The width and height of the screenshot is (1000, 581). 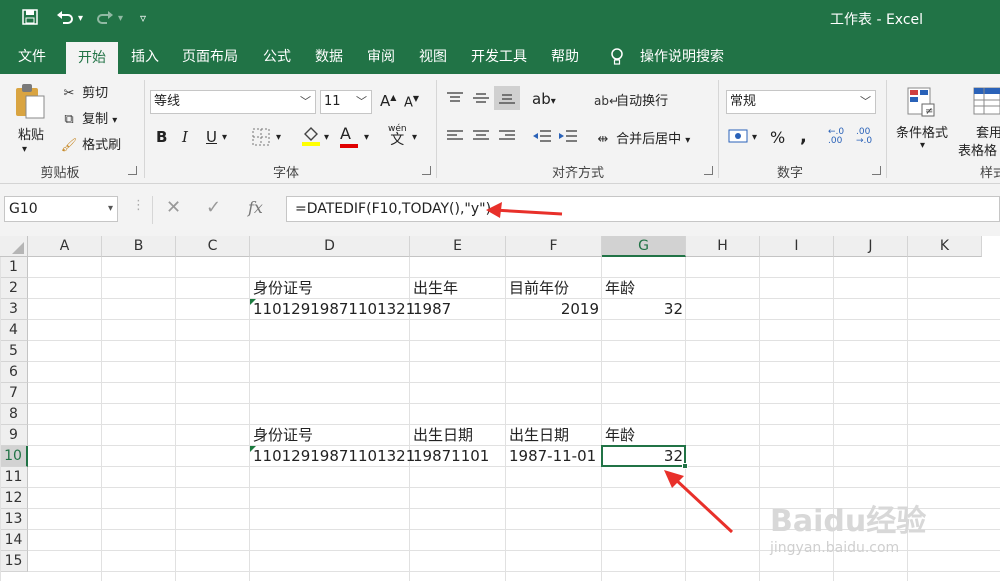 What do you see at coordinates (255, 207) in the screenshot?
I see `insert-function-button: fx` at bounding box center [255, 207].